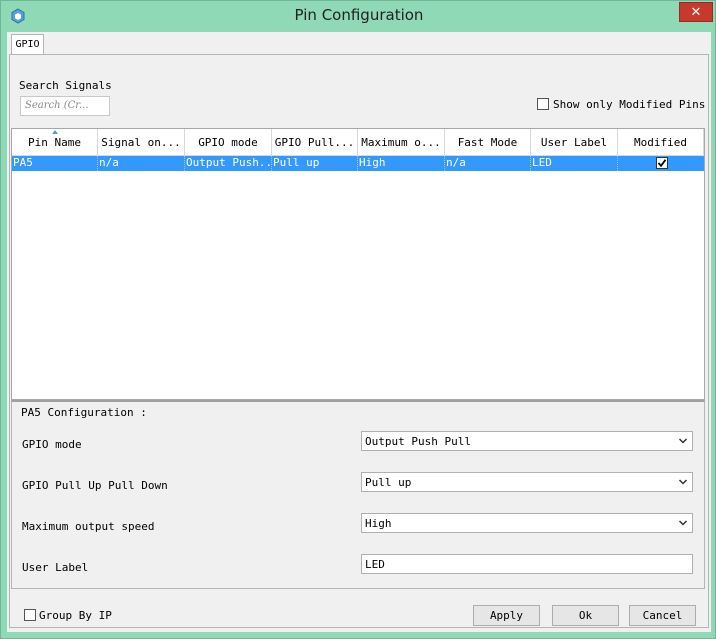 Image resolution: width=716 pixels, height=639 pixels. Describe the element at coordinates (75, 615) in the screenshot. I see `group-by-ip-label: Group By IP` at that location.